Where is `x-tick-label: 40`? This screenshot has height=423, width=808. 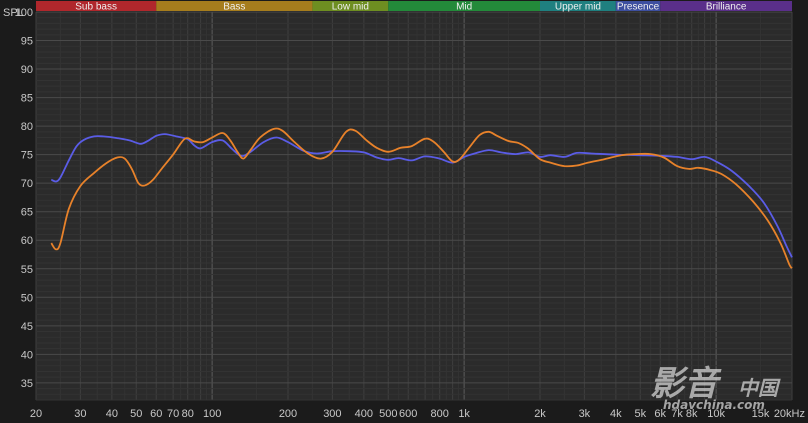 x-tick-label: 40 is located at coordinates (112, 414).